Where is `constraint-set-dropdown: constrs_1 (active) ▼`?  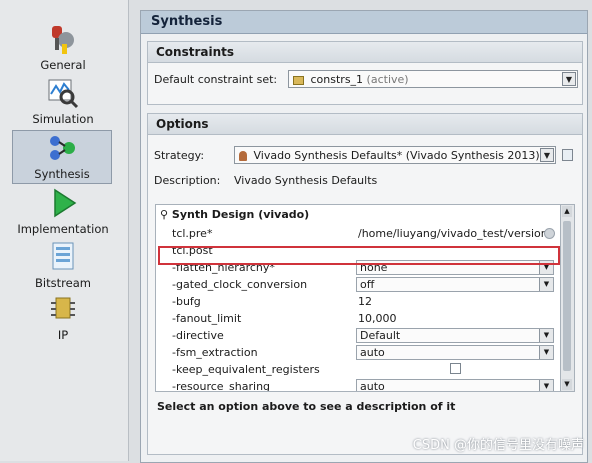
constraint-set-dropdown: constrs_1 (active) ▼ is located at coordinates (433, 79).